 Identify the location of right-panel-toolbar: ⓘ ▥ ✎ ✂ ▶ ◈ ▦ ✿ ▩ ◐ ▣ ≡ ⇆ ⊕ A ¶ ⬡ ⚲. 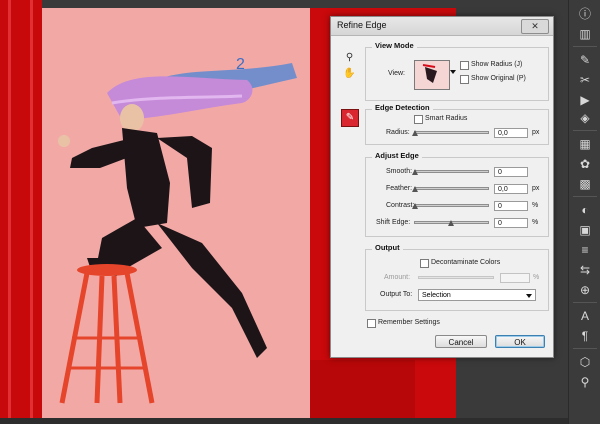
(584, 212).